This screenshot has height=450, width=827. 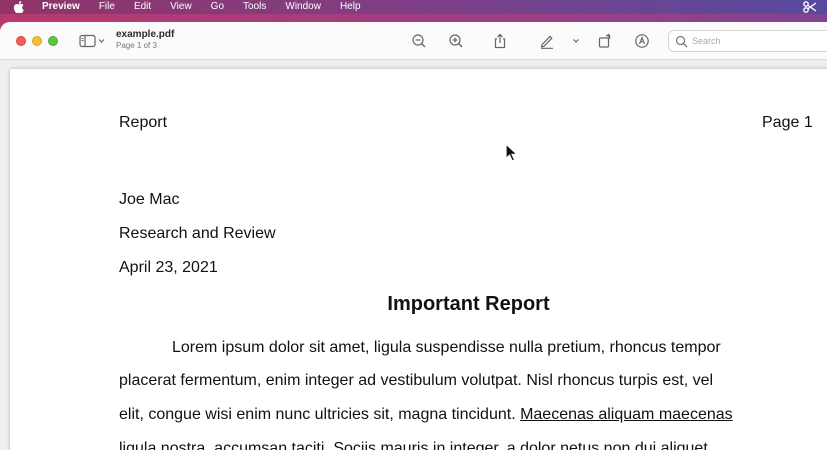 I want to click on markup-button, so click(x=547, y=41).